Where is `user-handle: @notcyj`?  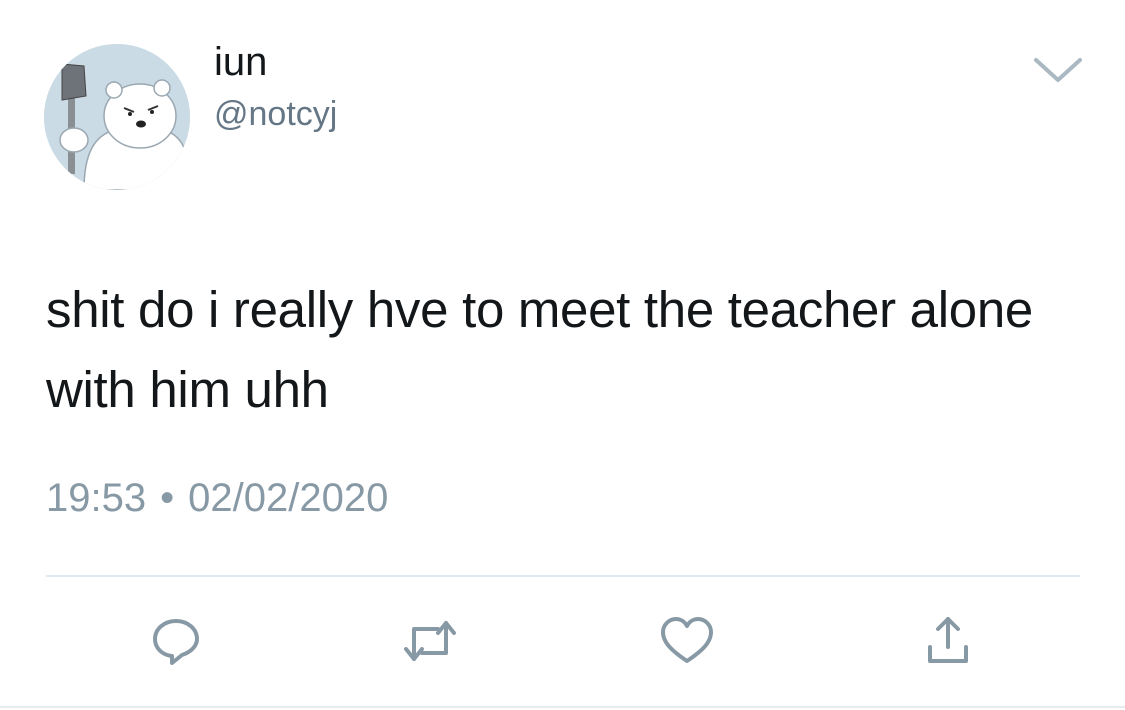
user-handle: @notcyj is located at coordinates (275, 114).